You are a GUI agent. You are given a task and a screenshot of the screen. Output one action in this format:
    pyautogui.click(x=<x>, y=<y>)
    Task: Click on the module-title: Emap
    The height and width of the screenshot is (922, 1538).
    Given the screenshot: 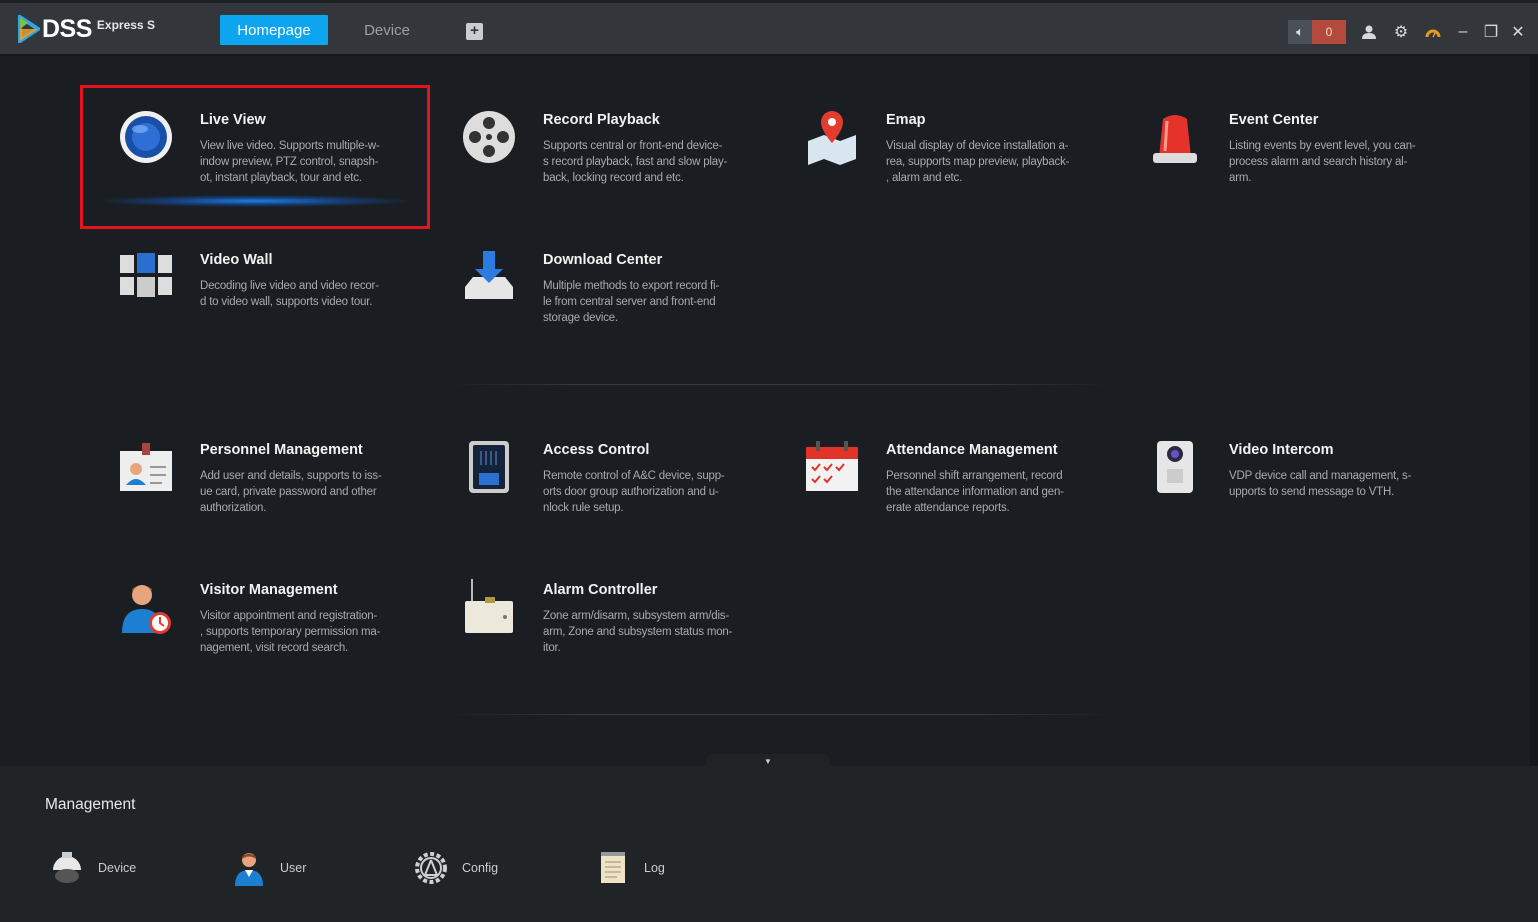 What is the action you would take?
    pyautogui.click(x=906, y=120)
    